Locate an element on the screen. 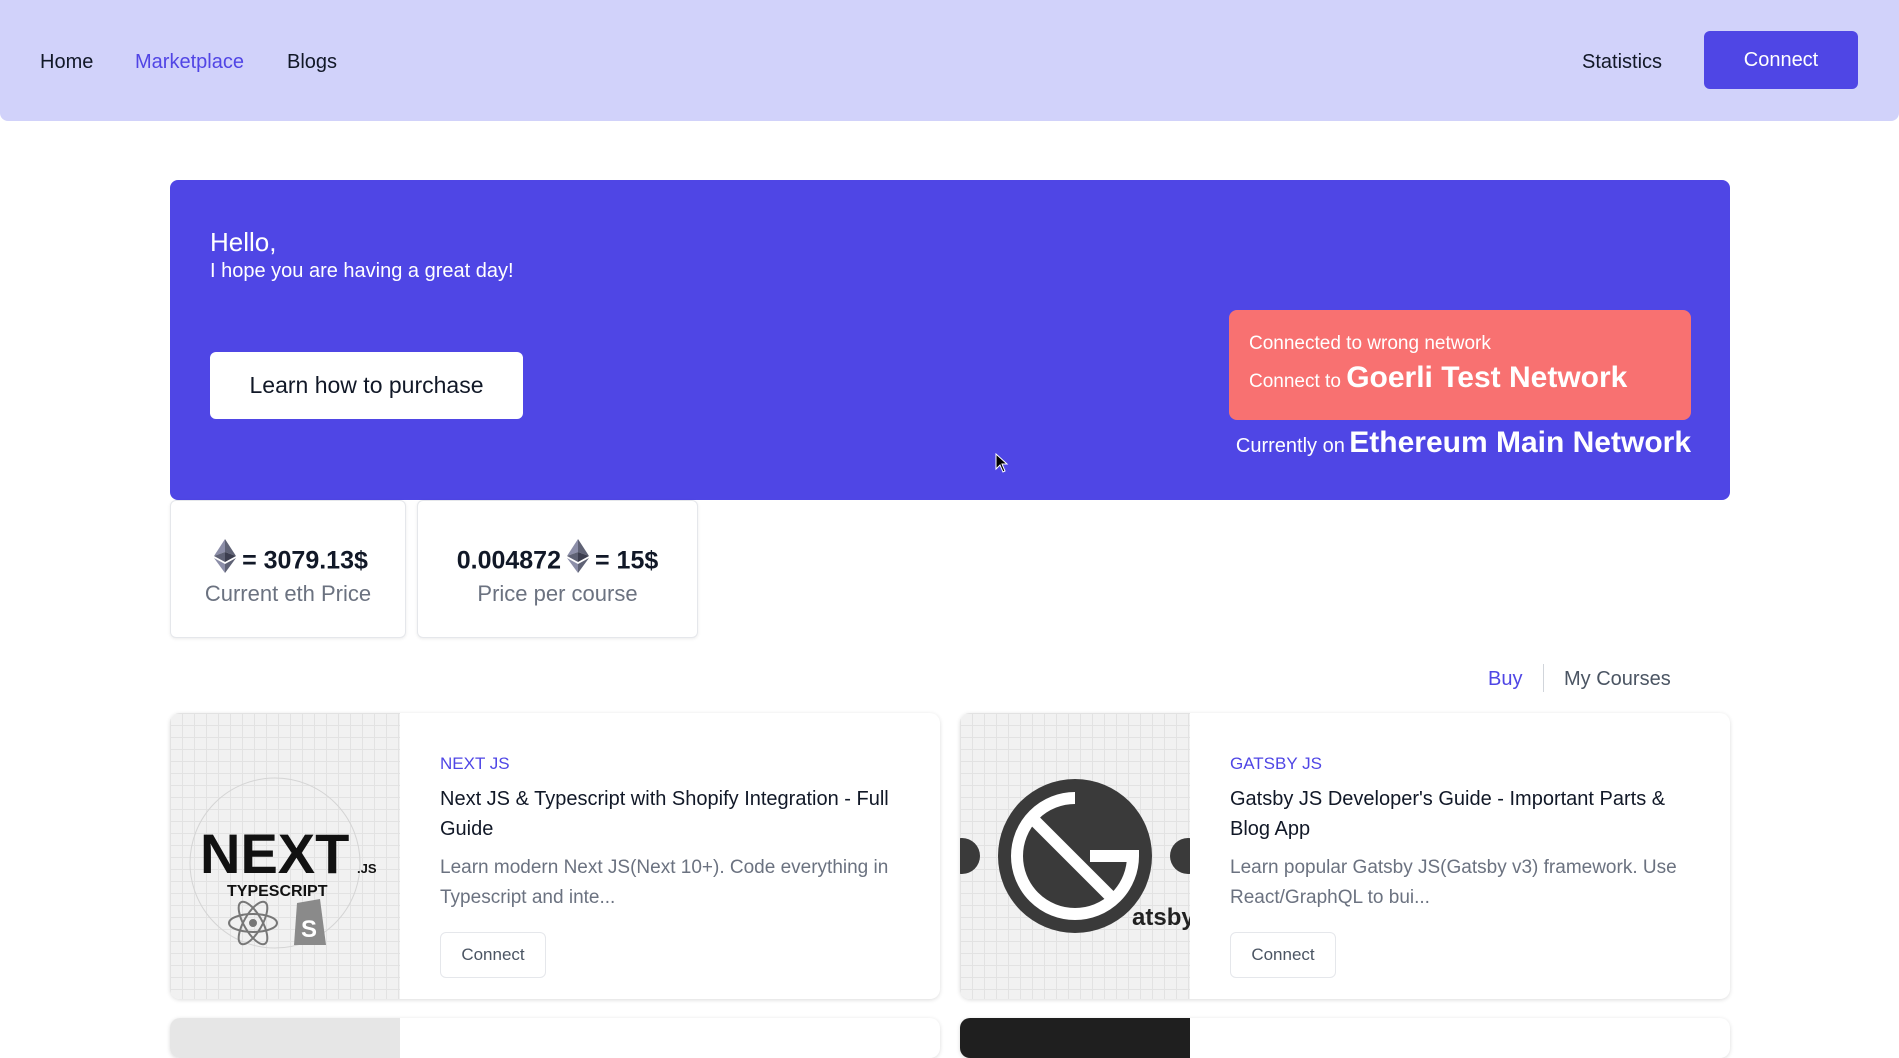  connect-wallet-button: Connect is located at coordinates (1781, 60).